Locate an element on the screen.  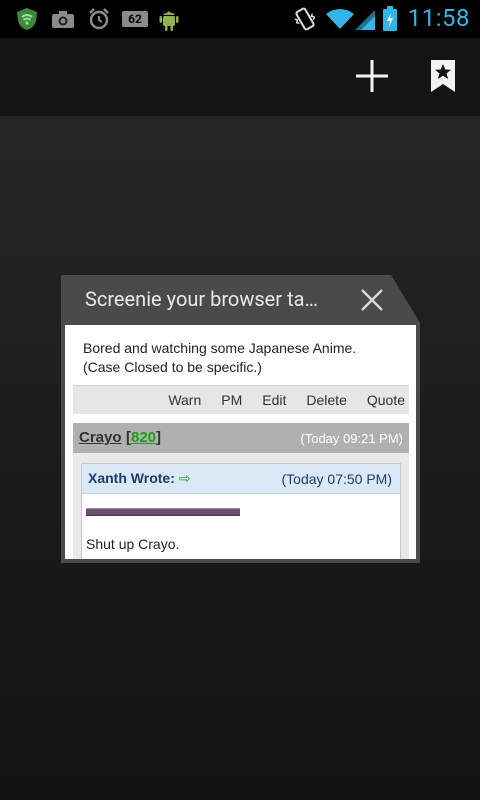
post-actions: Warn PM Edit Delete Quote is located at coordinates (241, 399).